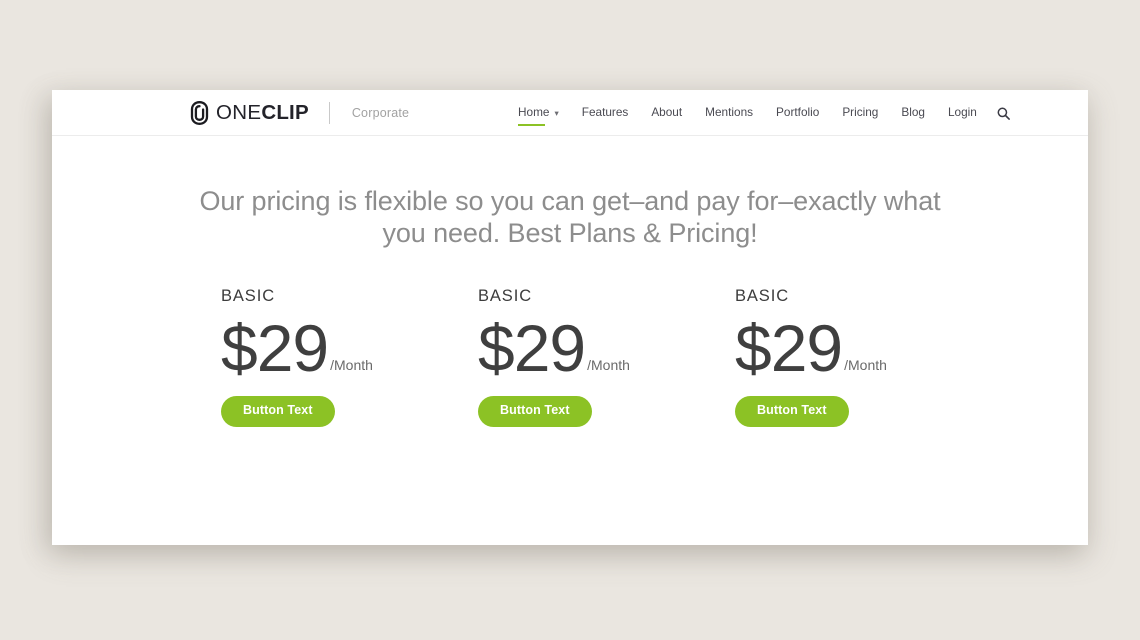  What do you see at coordinates (380, 113) in the screenshot?
I see `brand-tagline: Corporate` at bounding box center [380, 113].